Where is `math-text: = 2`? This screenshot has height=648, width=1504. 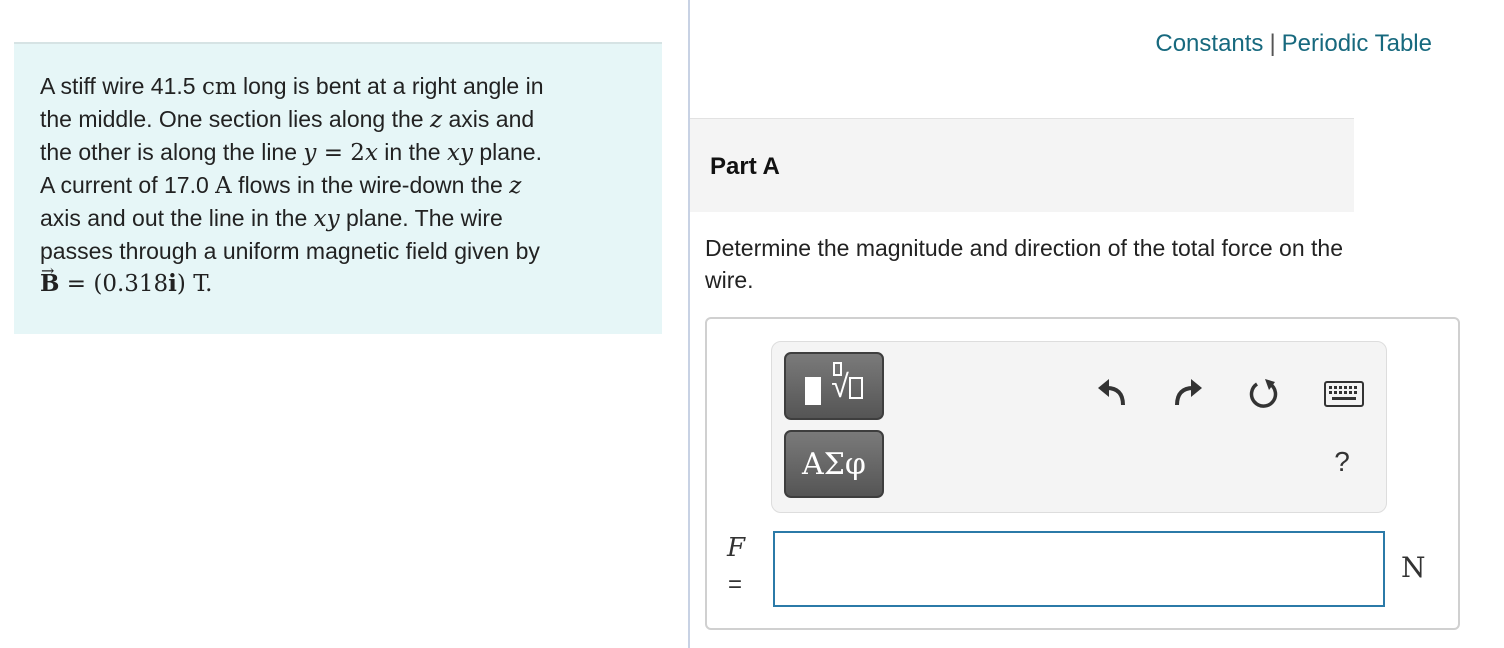 math-text: = 2 is located at coordinates (340, 153).